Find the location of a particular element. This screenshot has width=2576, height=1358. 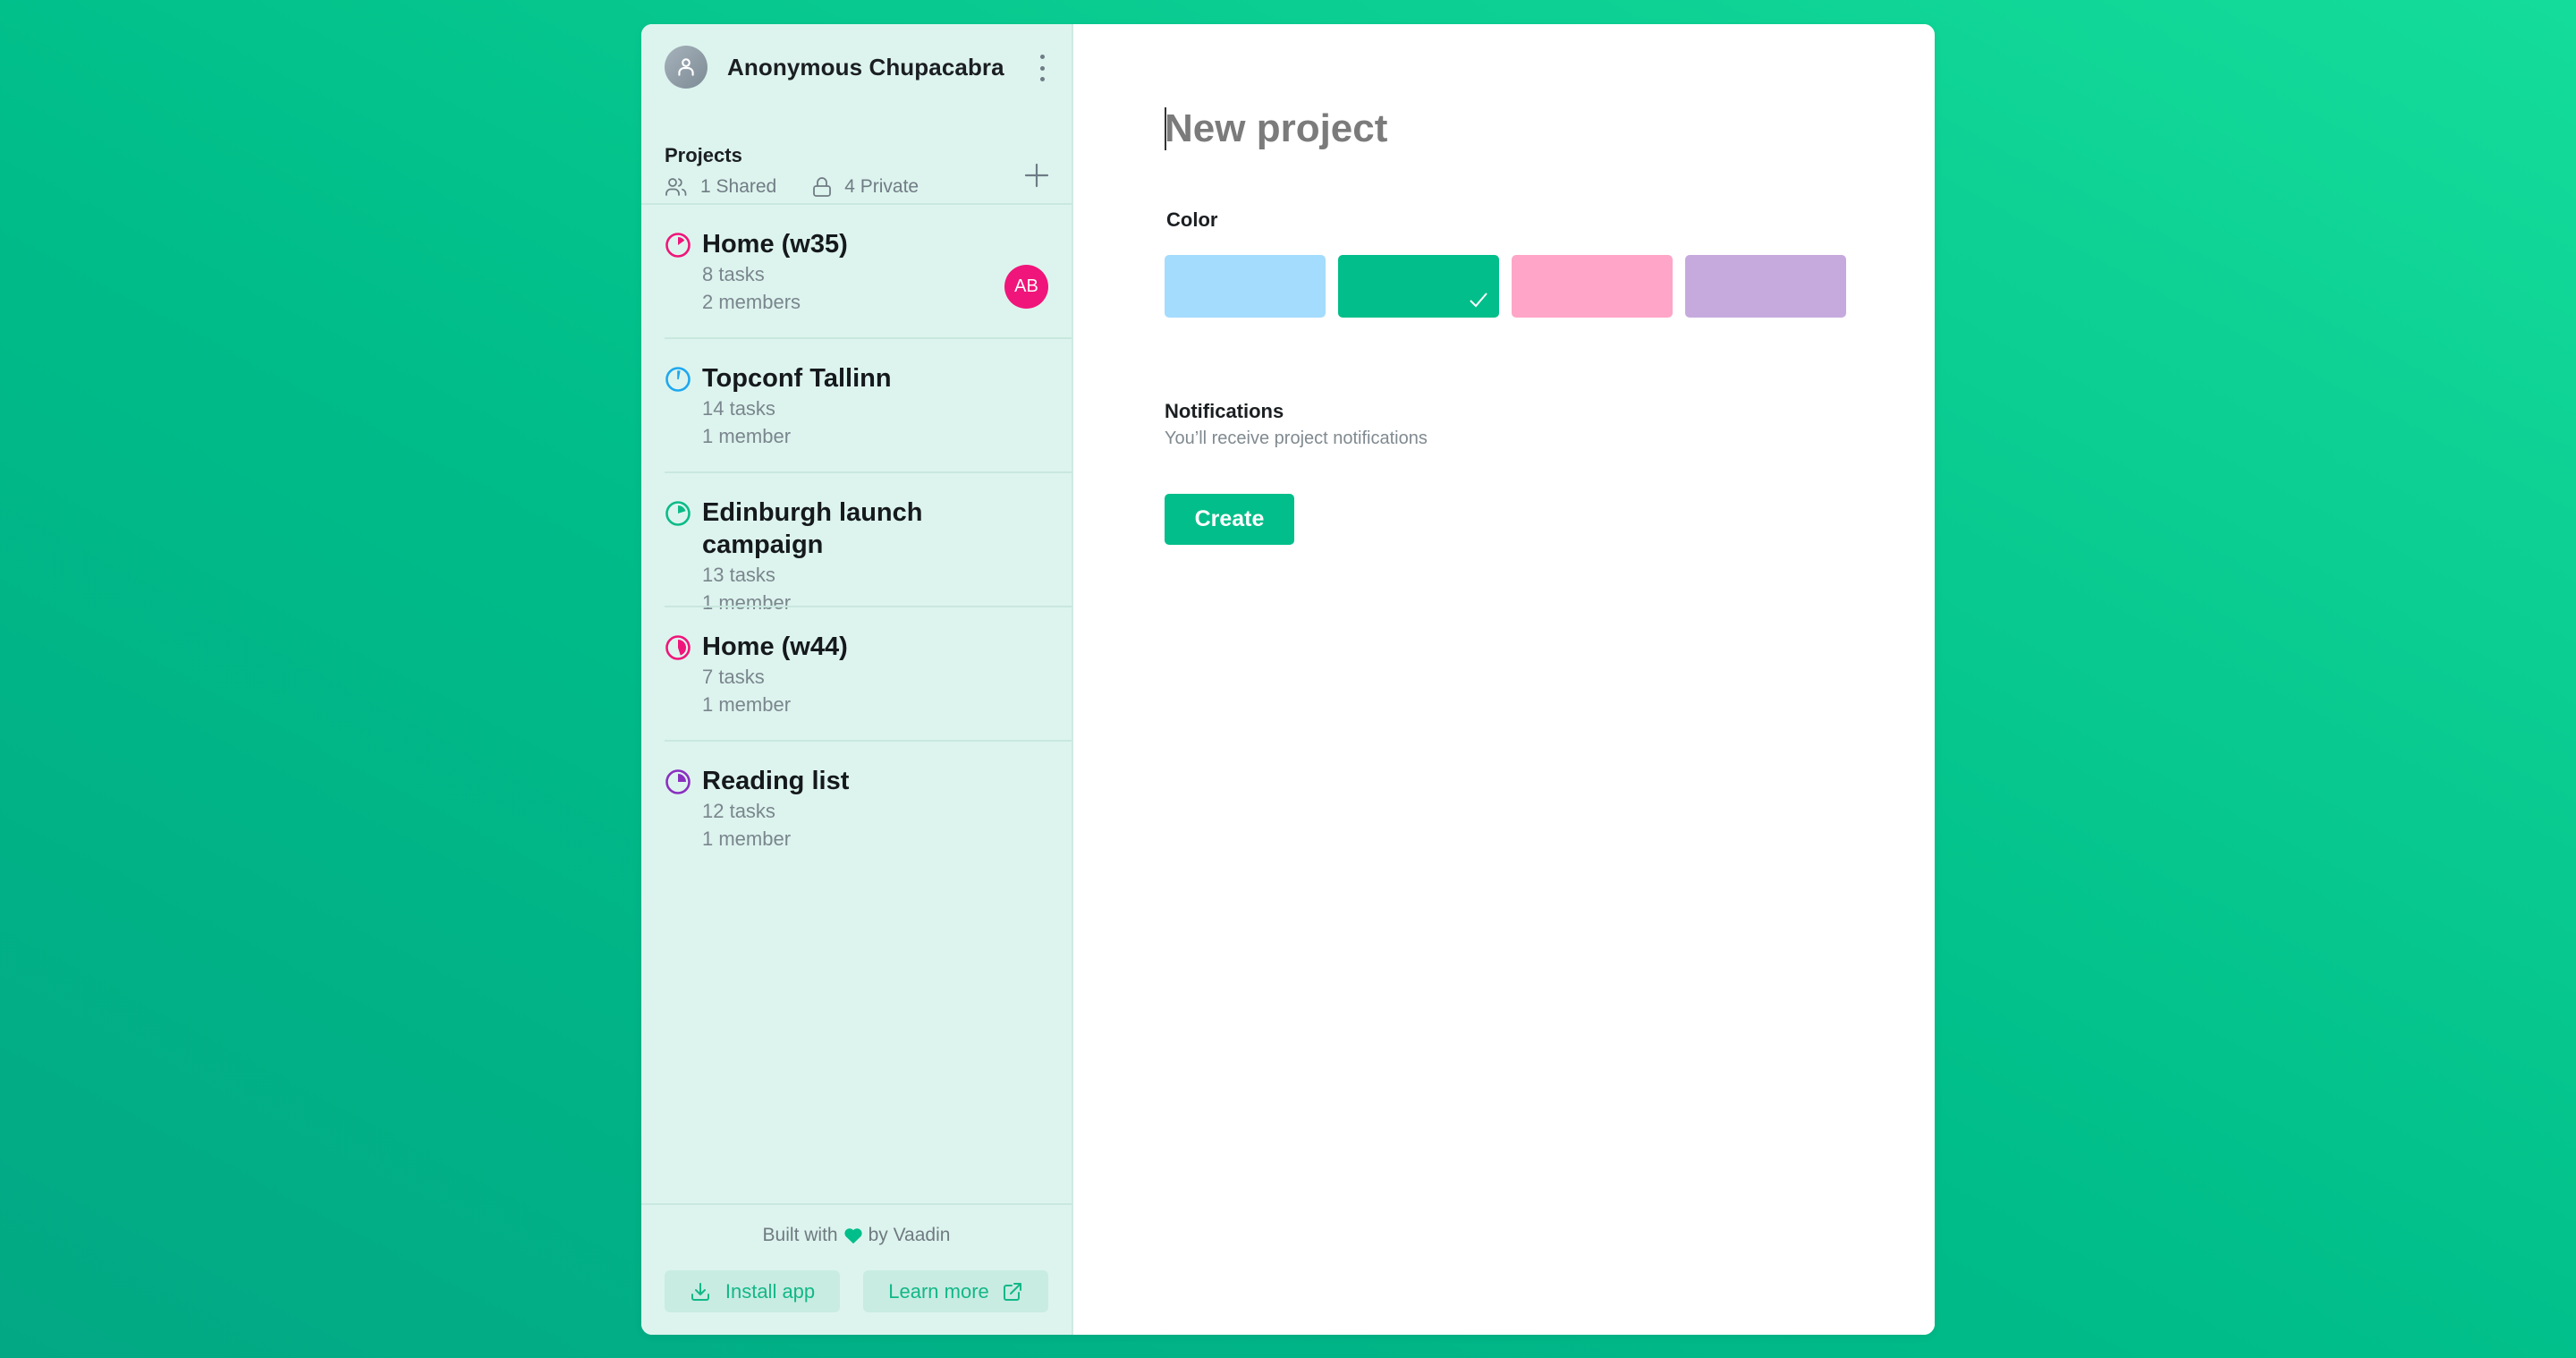

user-header: Anonymous Chupacabra is located at coordinates (856, 67).